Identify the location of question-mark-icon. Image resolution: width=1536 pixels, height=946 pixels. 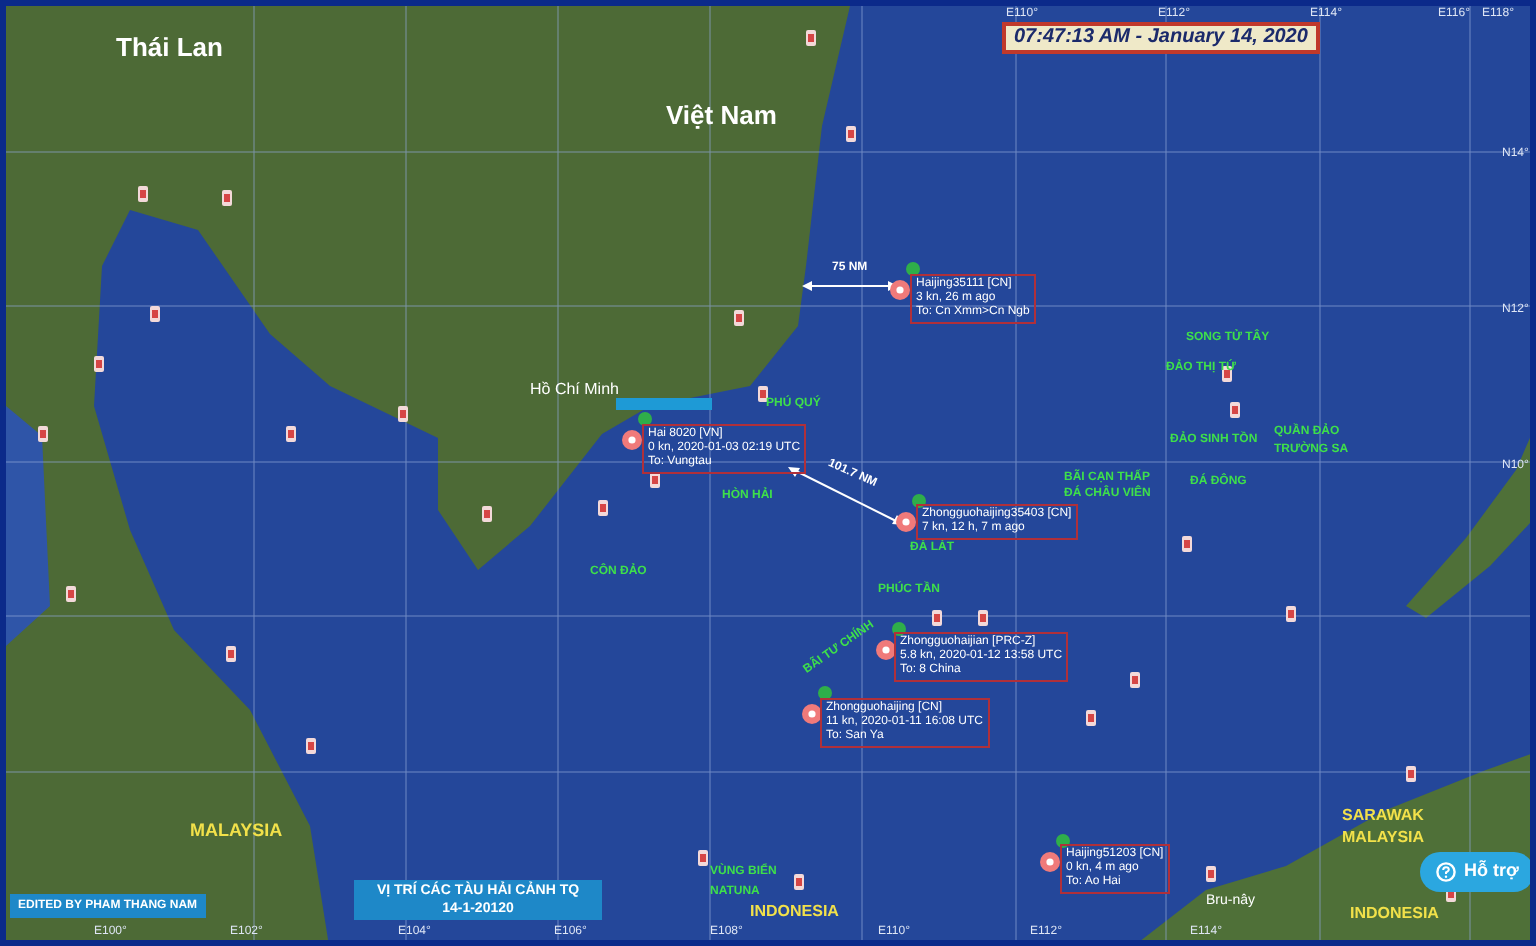
(1446, 871).